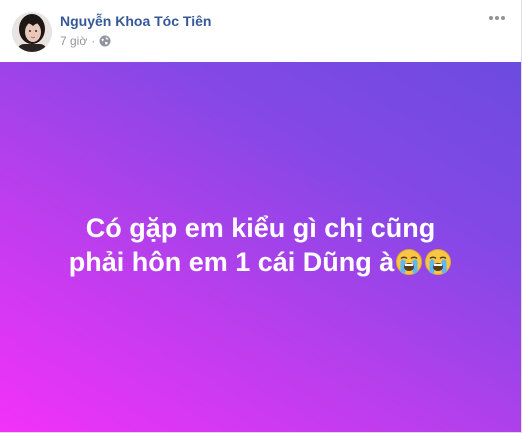 This screenshot has width=522, height=433. What do you see at coordinates (260, 227) in the screenshot?
I see `status-line-1: Có gặp em kiểu gì chị cũng` at bounding box center [260, 227].